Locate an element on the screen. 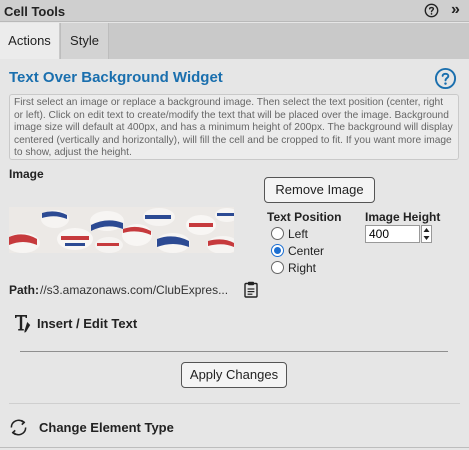 This screenshot has height=450, width=469. radio-left is located at coordinates (277, 233).